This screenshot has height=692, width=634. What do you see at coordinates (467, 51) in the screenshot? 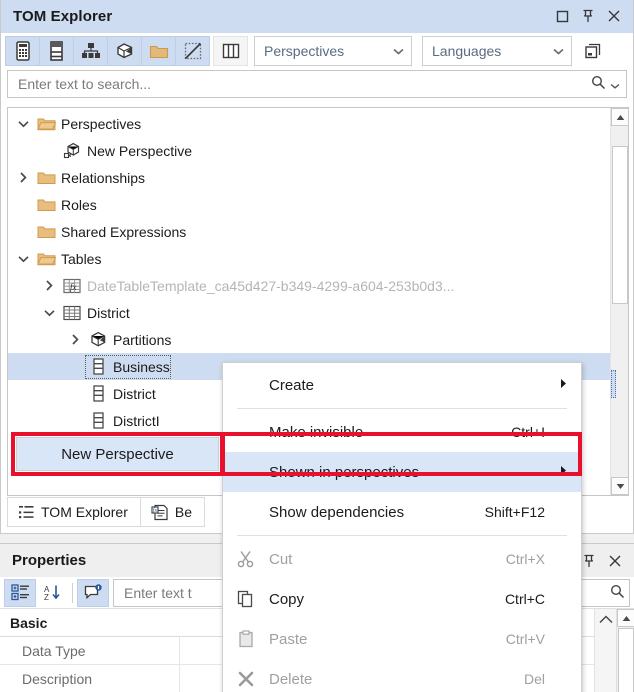
I see `languages-dropdown-label: Languages` at bounding box center [467, 51].